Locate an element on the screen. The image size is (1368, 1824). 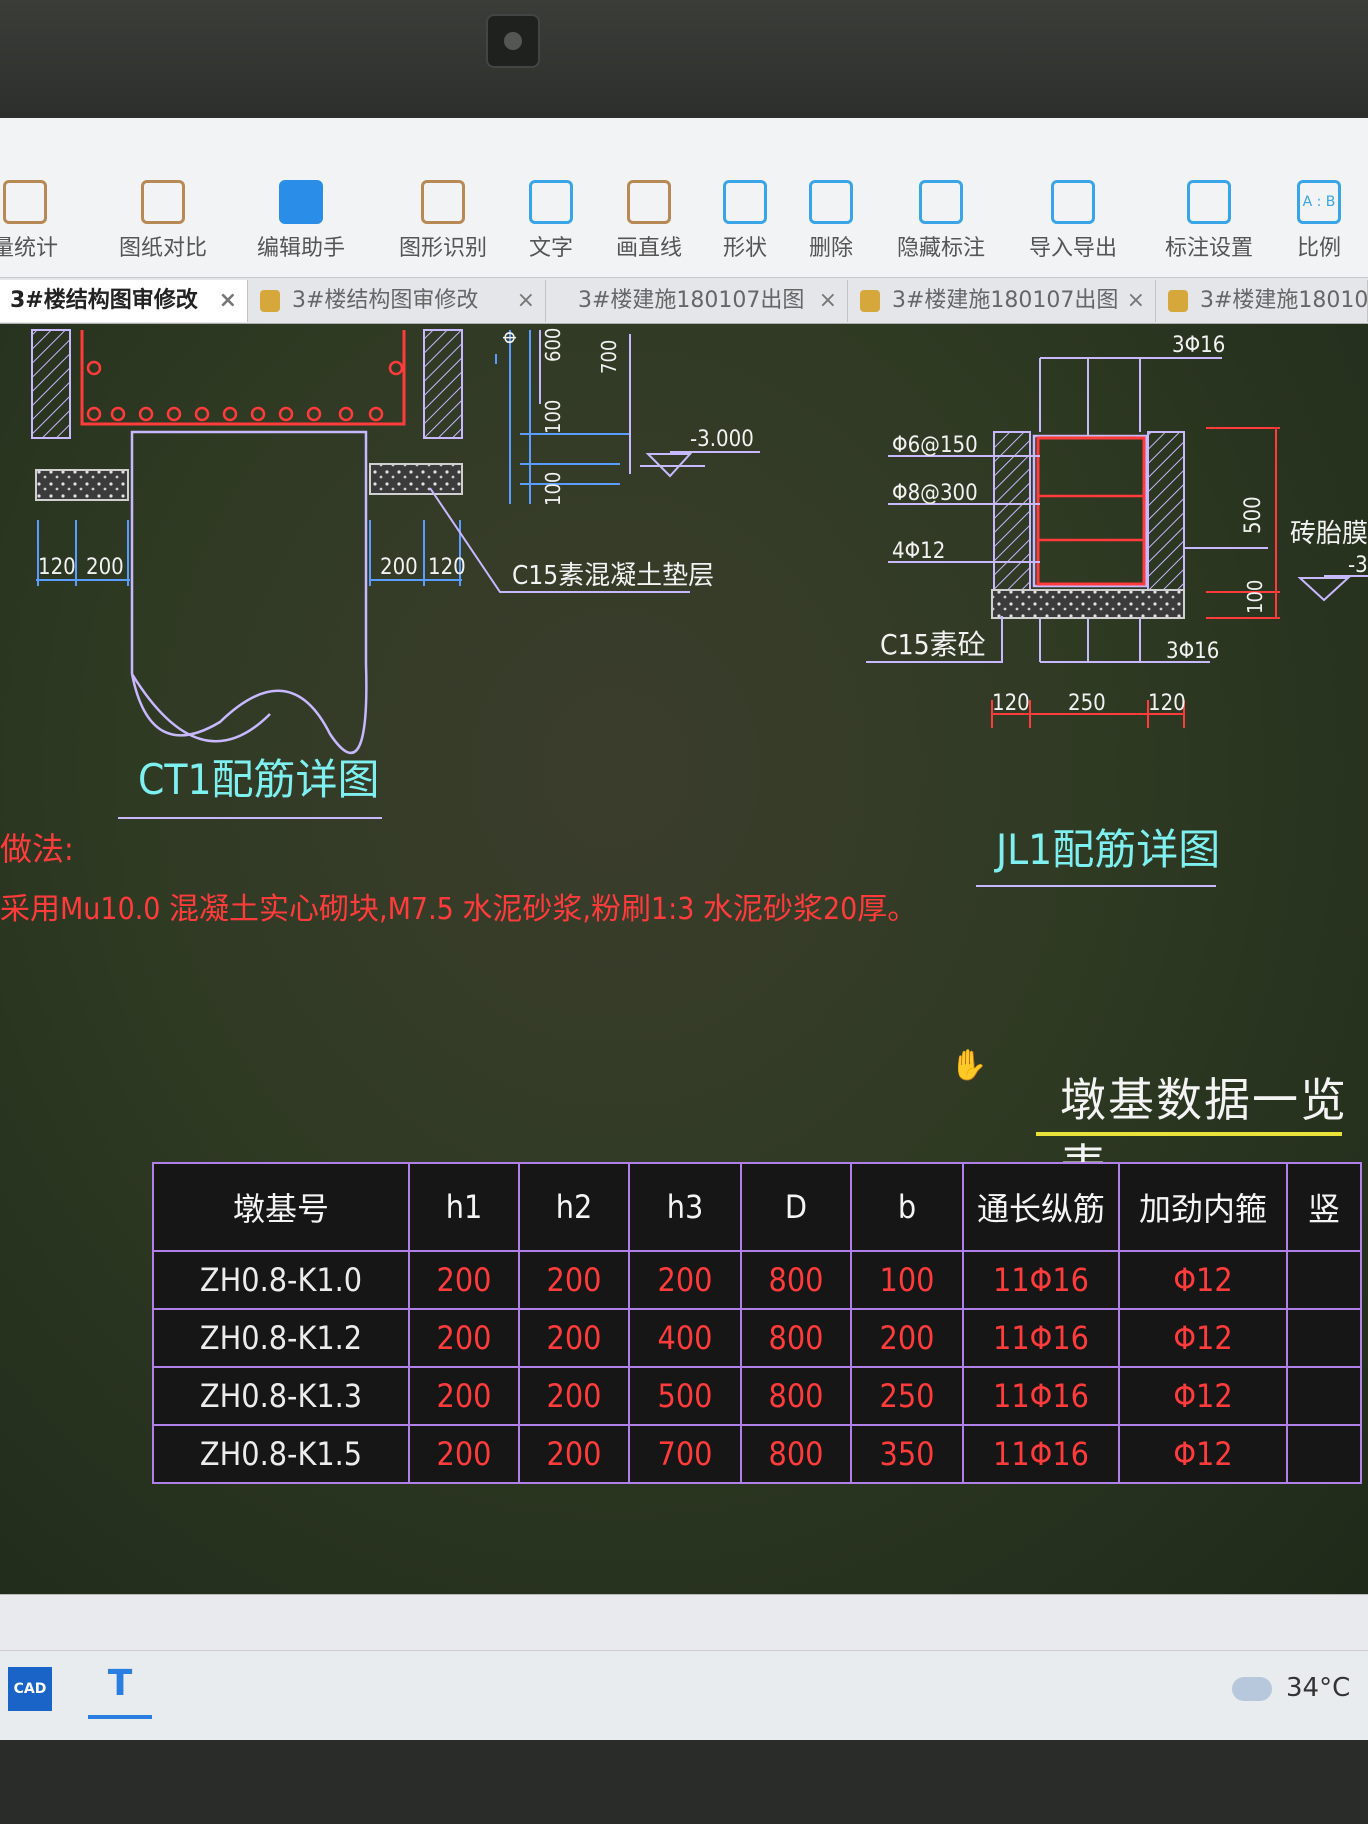
ct1-left-wall-hatch is located at coordinates (51, 384).